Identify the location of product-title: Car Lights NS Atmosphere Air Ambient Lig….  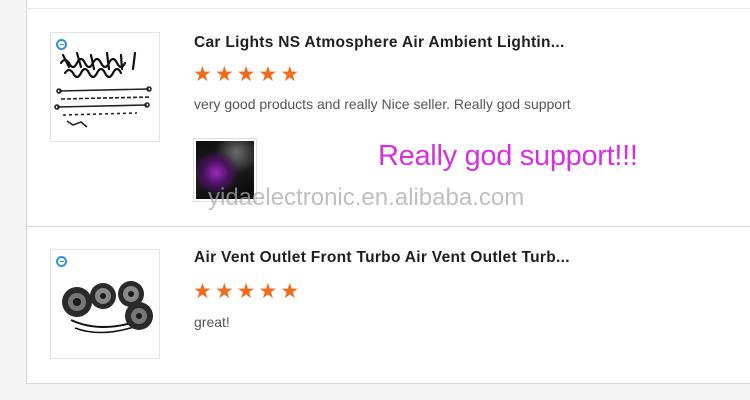
(379, 43).